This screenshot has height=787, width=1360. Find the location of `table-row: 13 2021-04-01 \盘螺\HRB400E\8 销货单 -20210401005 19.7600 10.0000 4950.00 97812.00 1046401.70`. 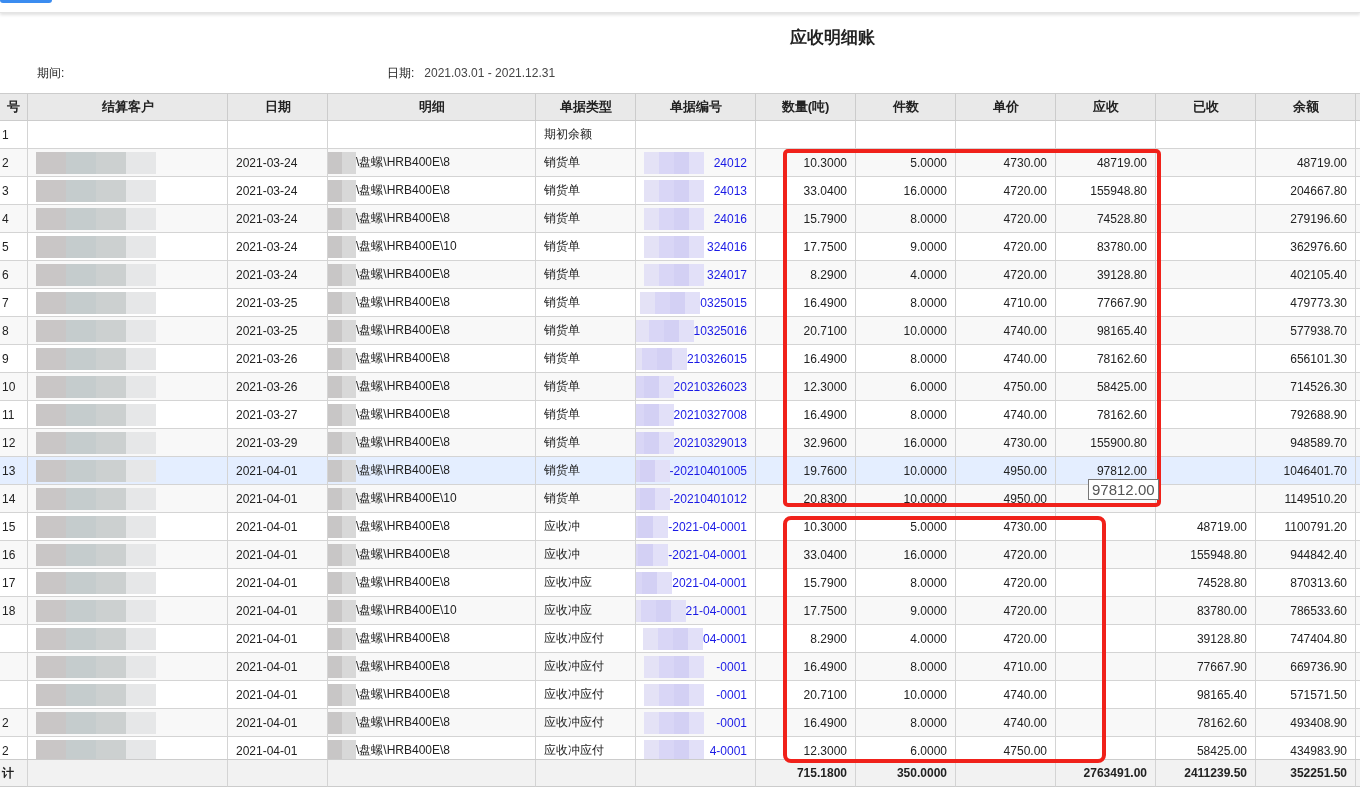

table-row: 13 2021-04-01 \盘螺\HRB400E\8 销货单 -20210401005 19.7600 10.0000 4950.00 97812.00 1046401.70 is located at coordinates (680, 471).